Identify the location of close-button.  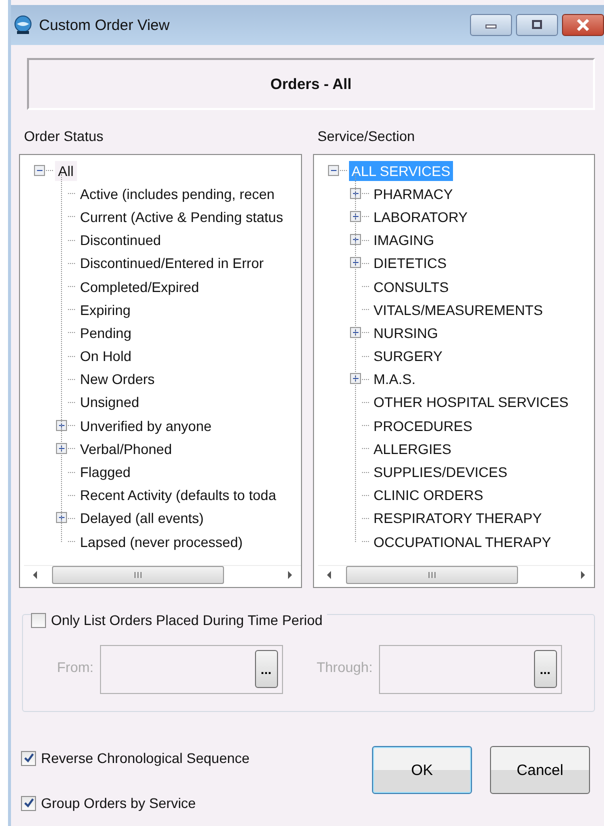
(583, 25).